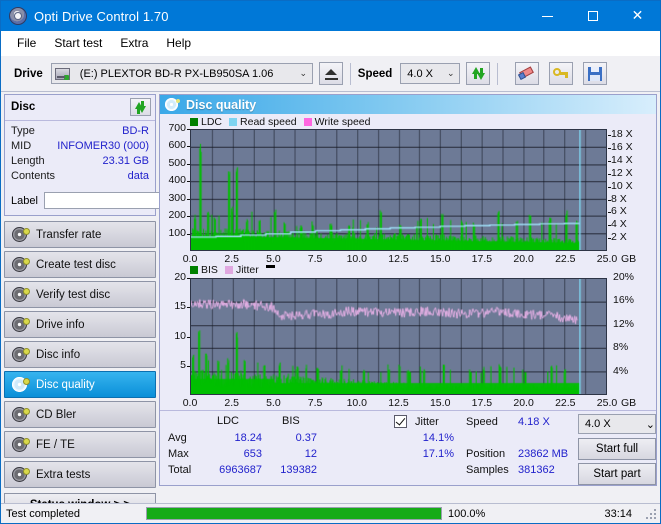 The height and width of the screenshot is (524, 661). I want to click on ldc-x-tick: 20.0, so click(523, 259).